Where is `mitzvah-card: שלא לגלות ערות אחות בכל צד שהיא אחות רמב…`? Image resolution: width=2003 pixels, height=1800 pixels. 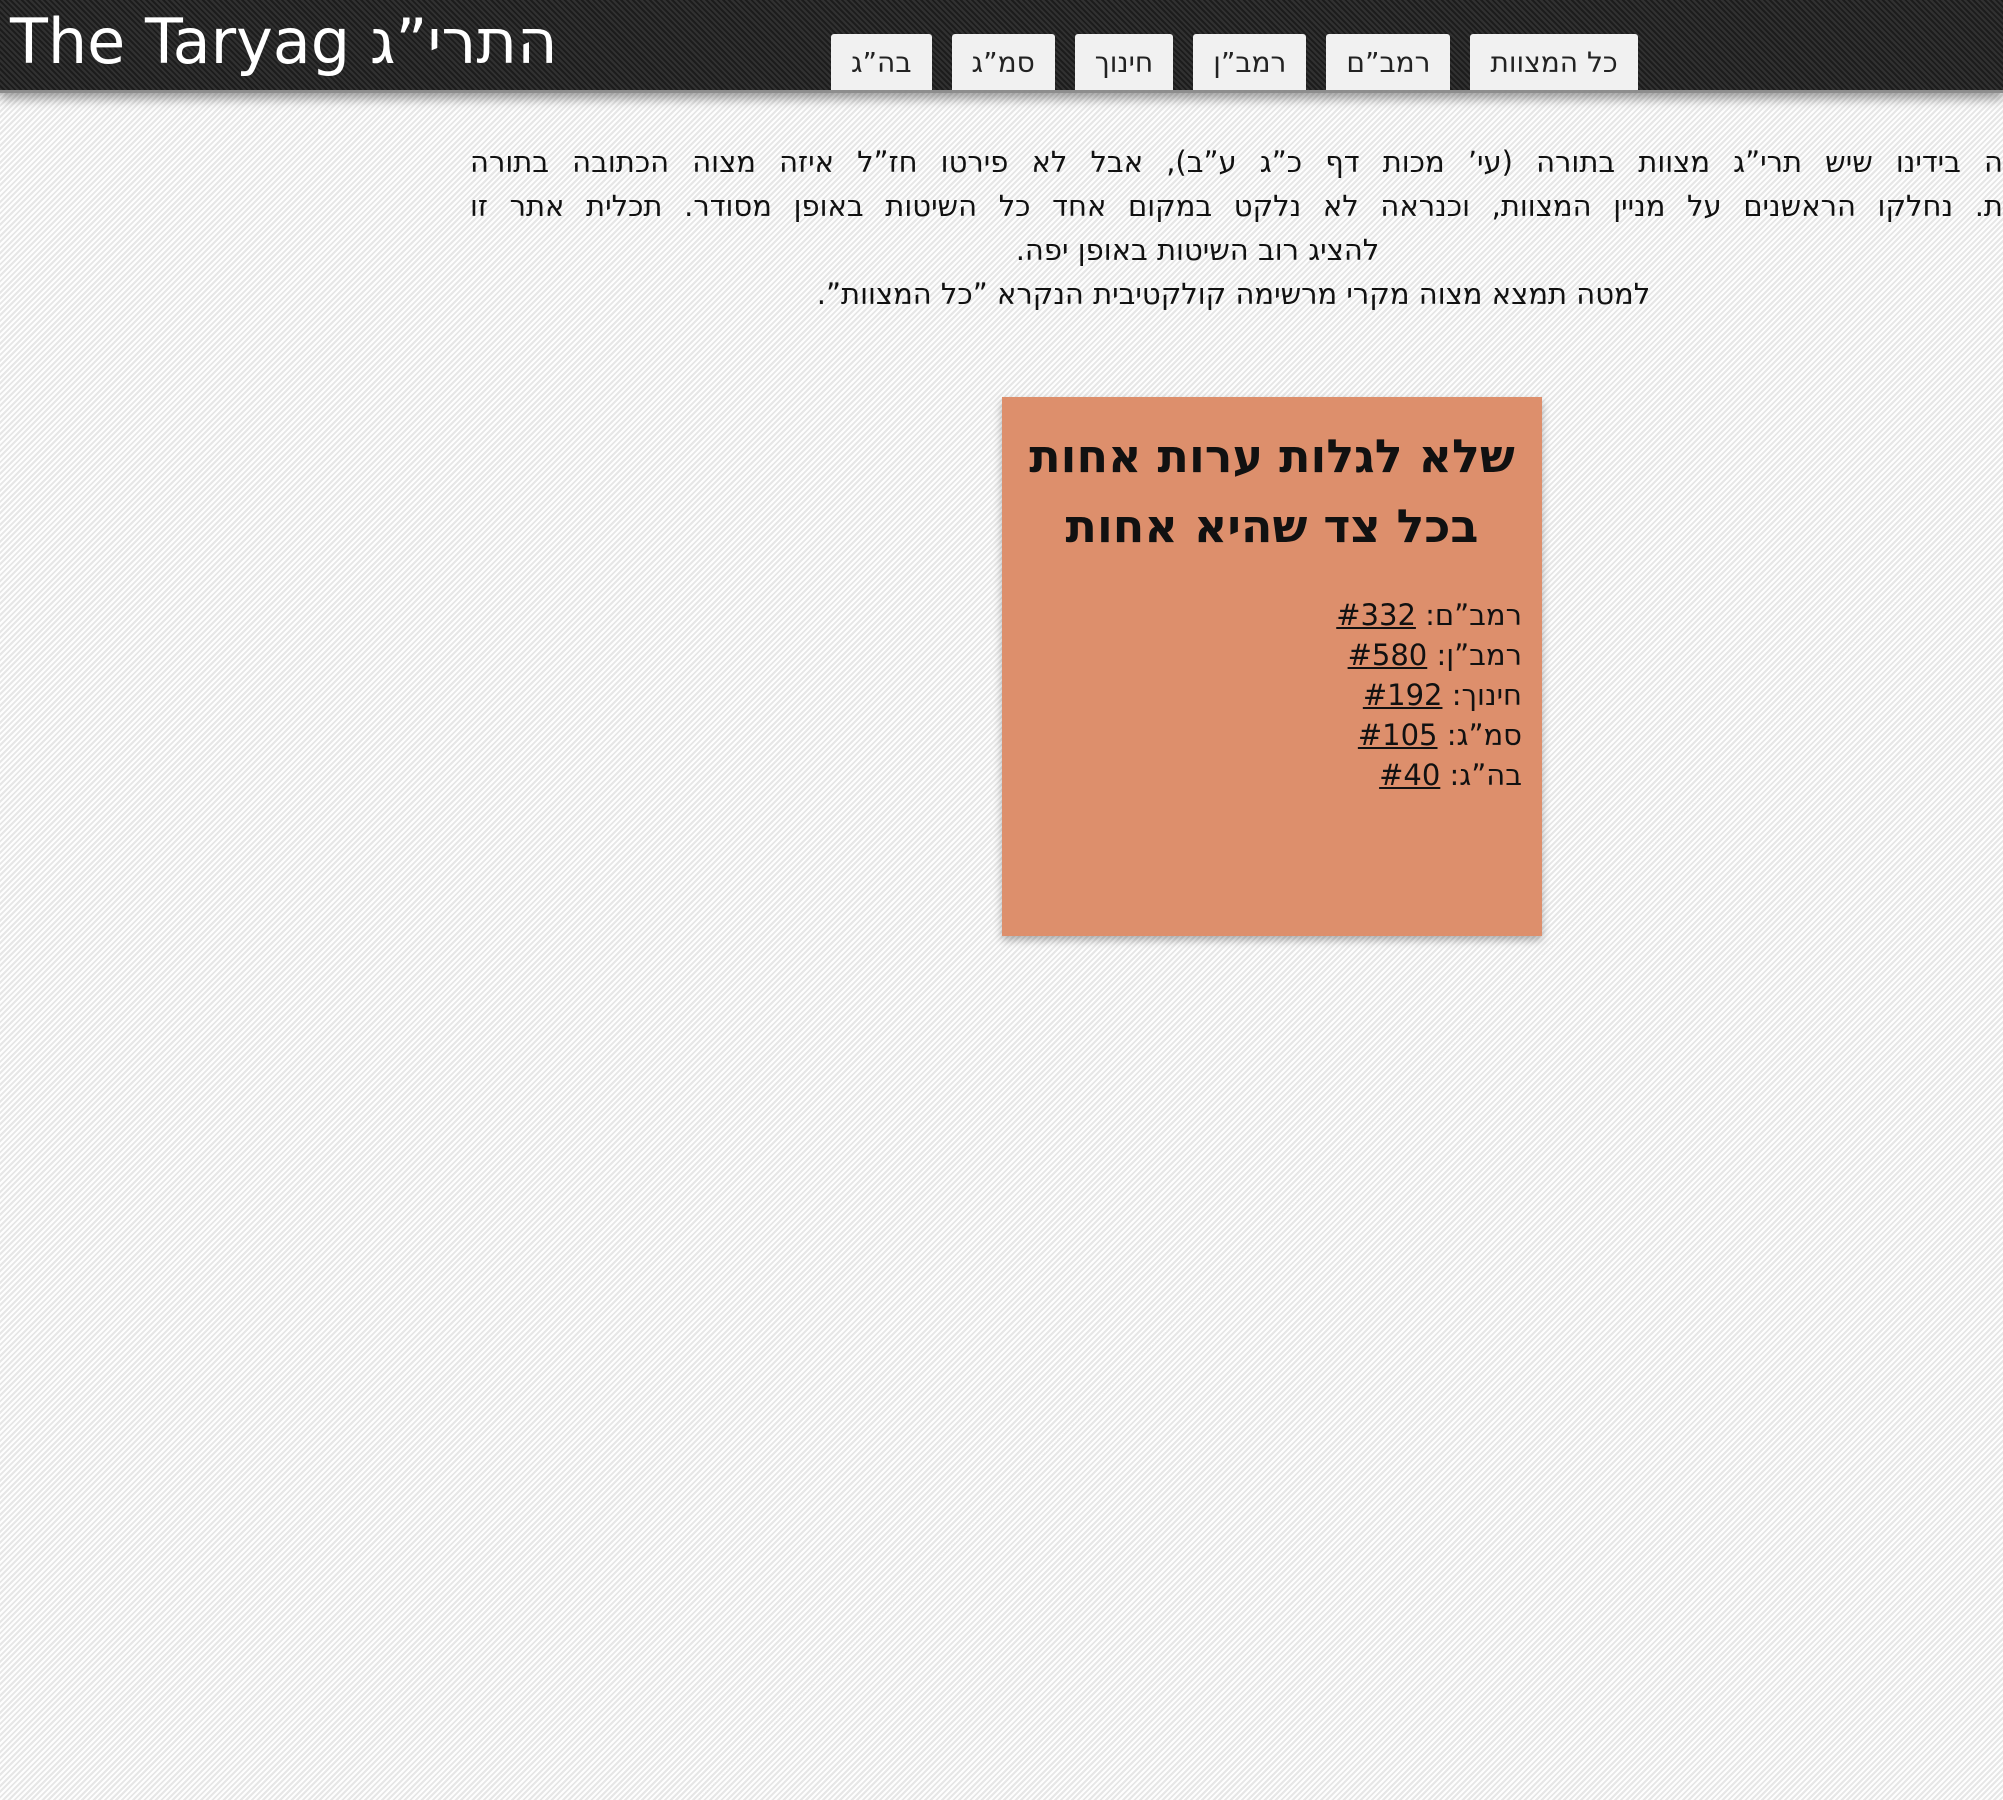
mitzvah-card: שלא לגלות ערות אחות בכל צד שהיא אחות רמב… is located at coordinates (1272, 666).